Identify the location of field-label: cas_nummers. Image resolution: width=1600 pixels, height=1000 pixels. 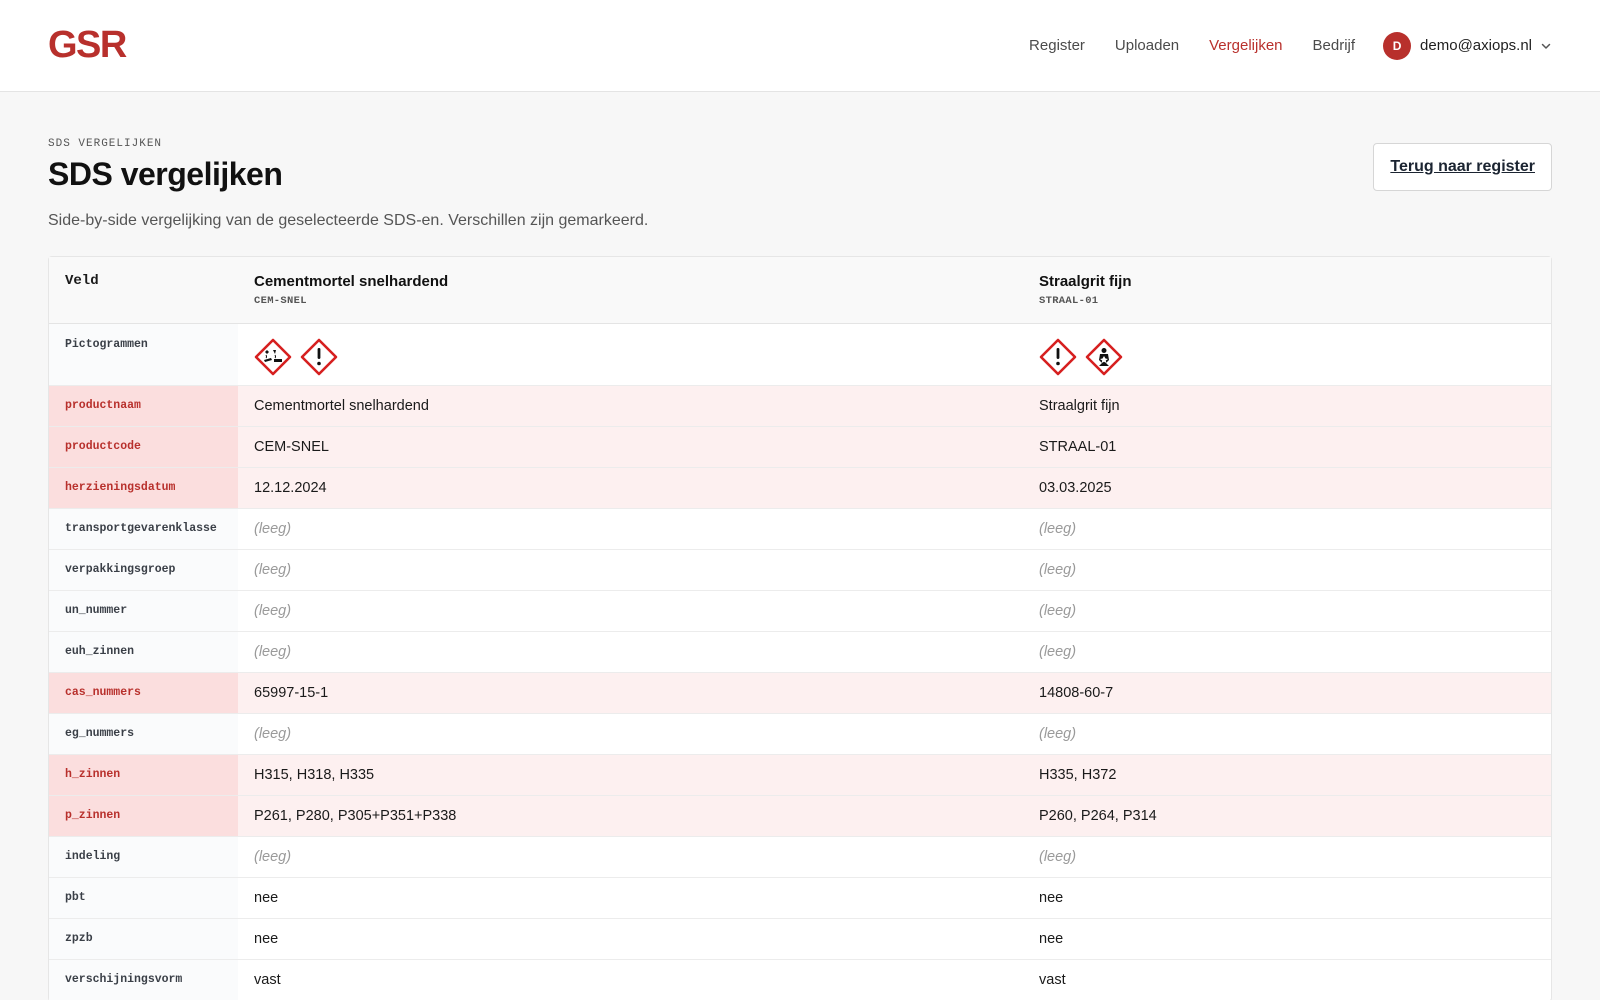
(143, 693).